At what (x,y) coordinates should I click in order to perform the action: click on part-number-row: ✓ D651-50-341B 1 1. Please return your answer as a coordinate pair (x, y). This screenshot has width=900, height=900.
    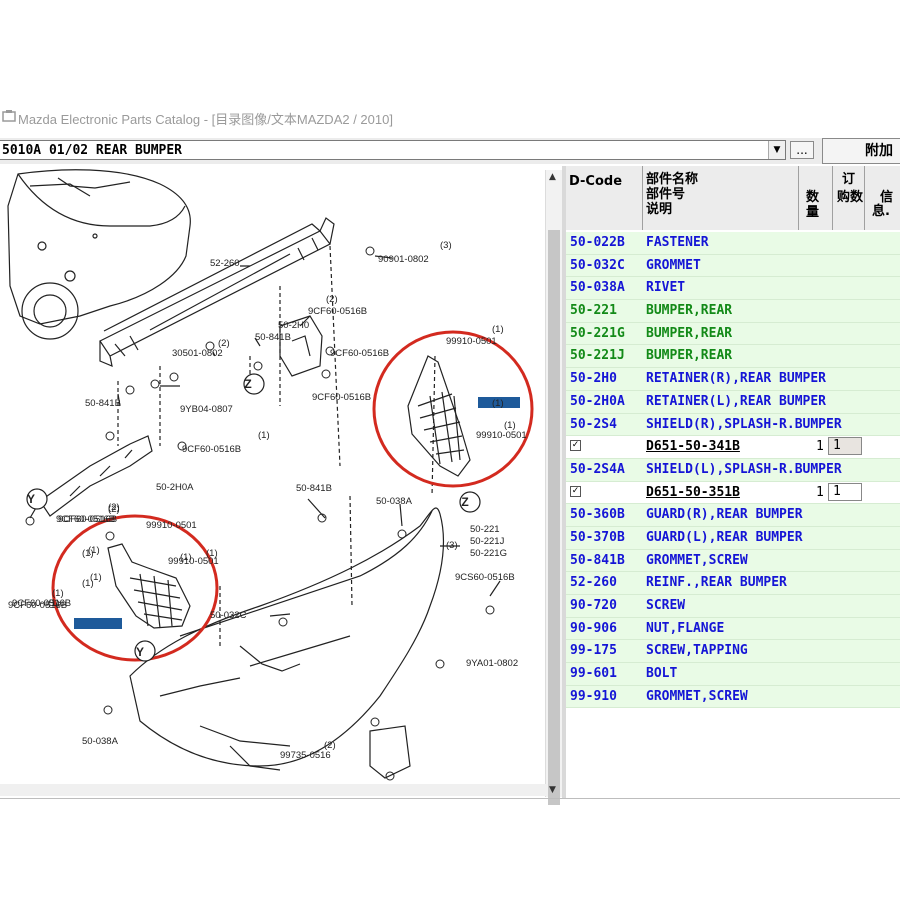
    Looking at the image, I should click on (733, 447).